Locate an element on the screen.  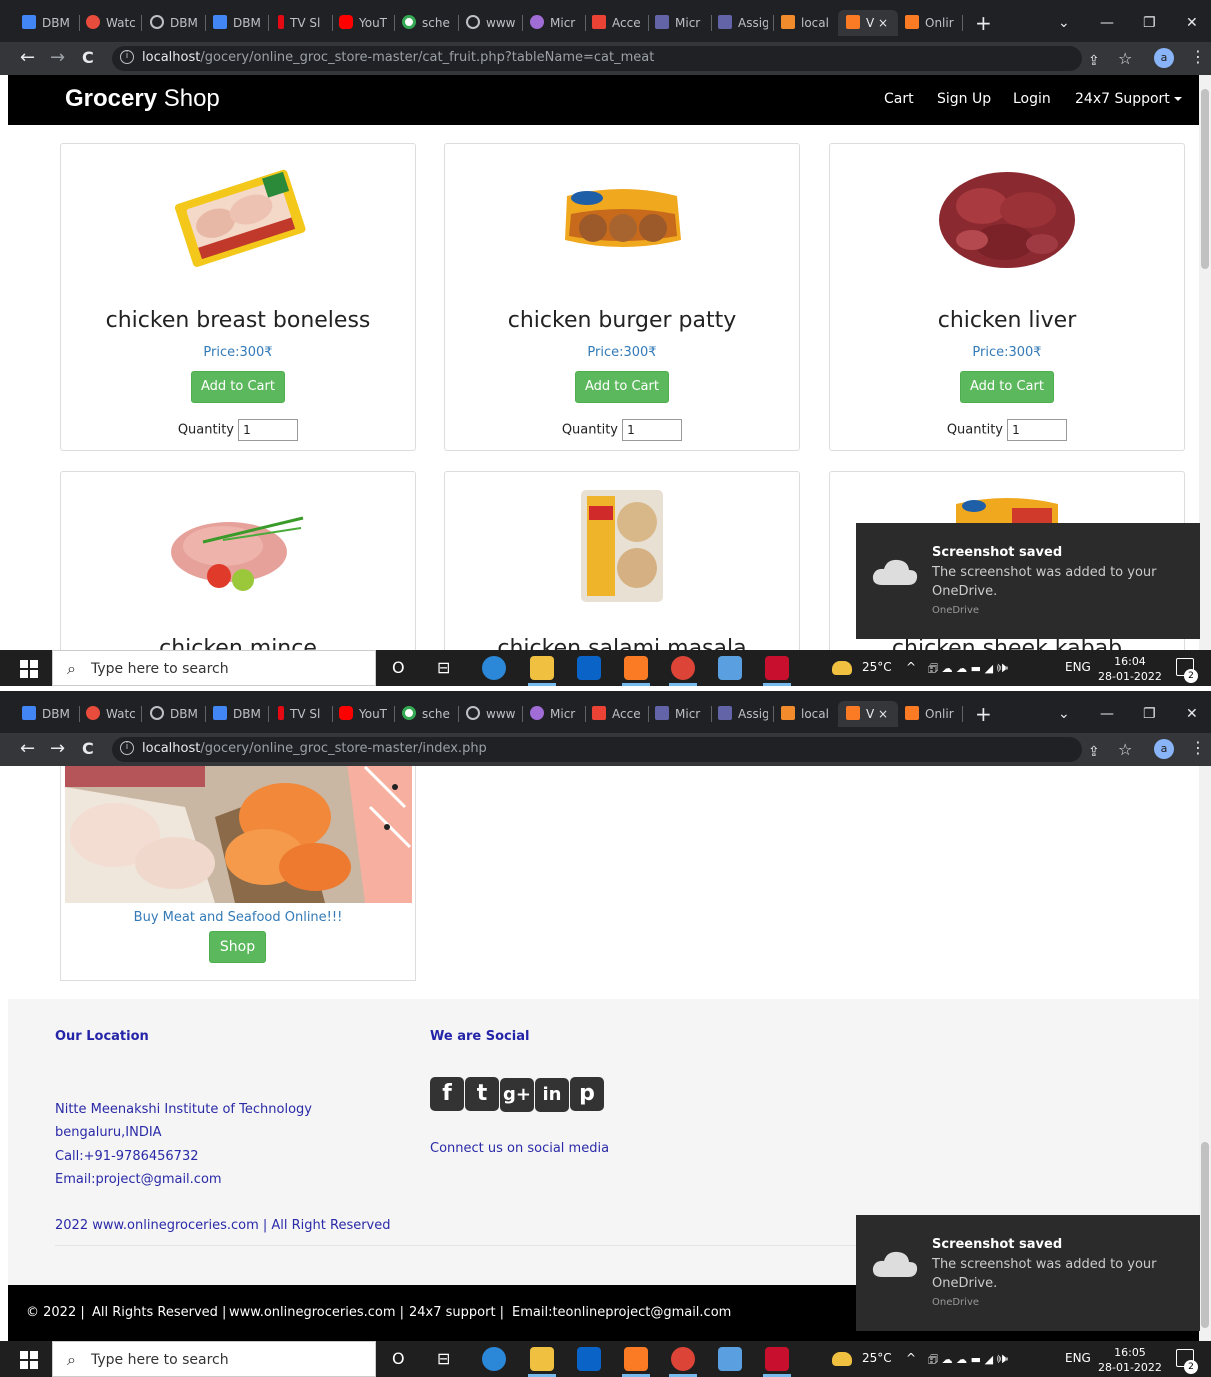
site-brand: Grocery Shop is located at coordinates (142, 99).